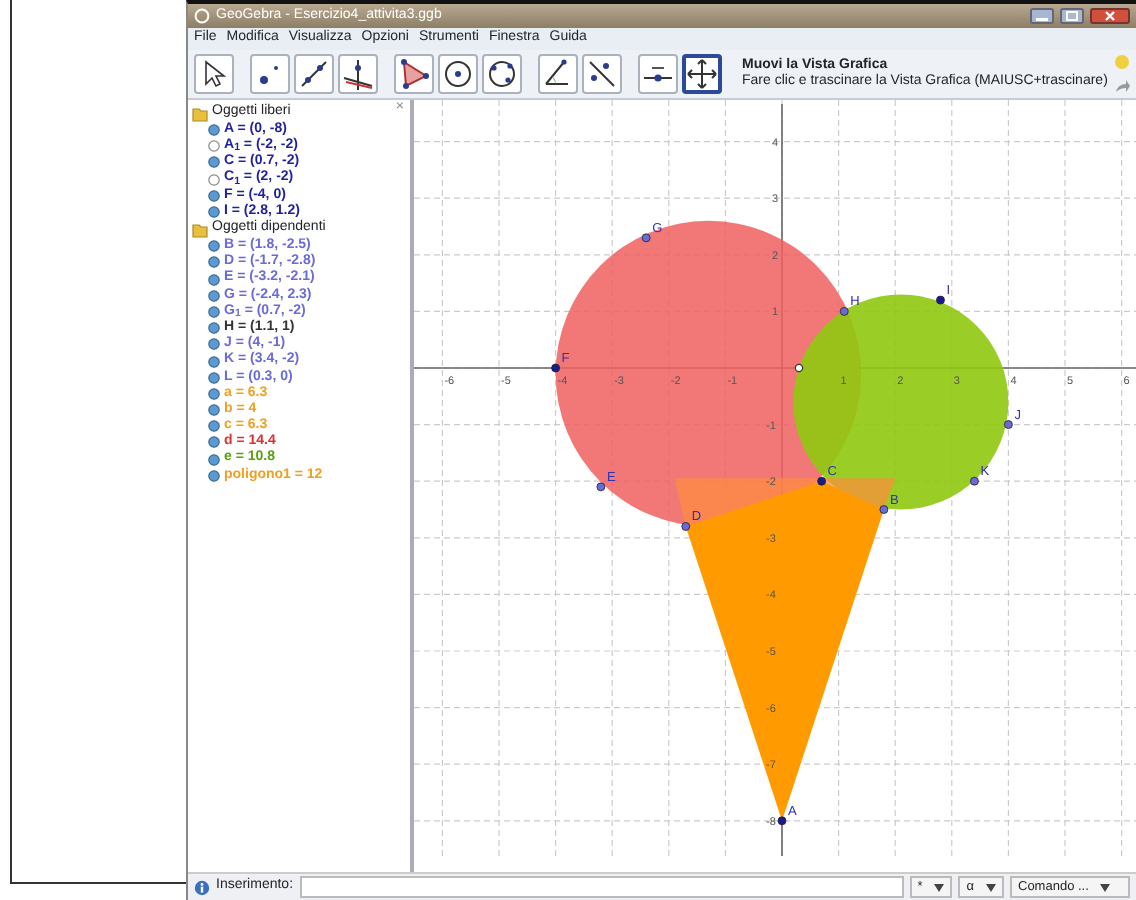 The width and height of the screenshot is (1136, 900). Describe the element at coordinates (1042, 16) in the screenshot. I see `minimize-icon` at that location.